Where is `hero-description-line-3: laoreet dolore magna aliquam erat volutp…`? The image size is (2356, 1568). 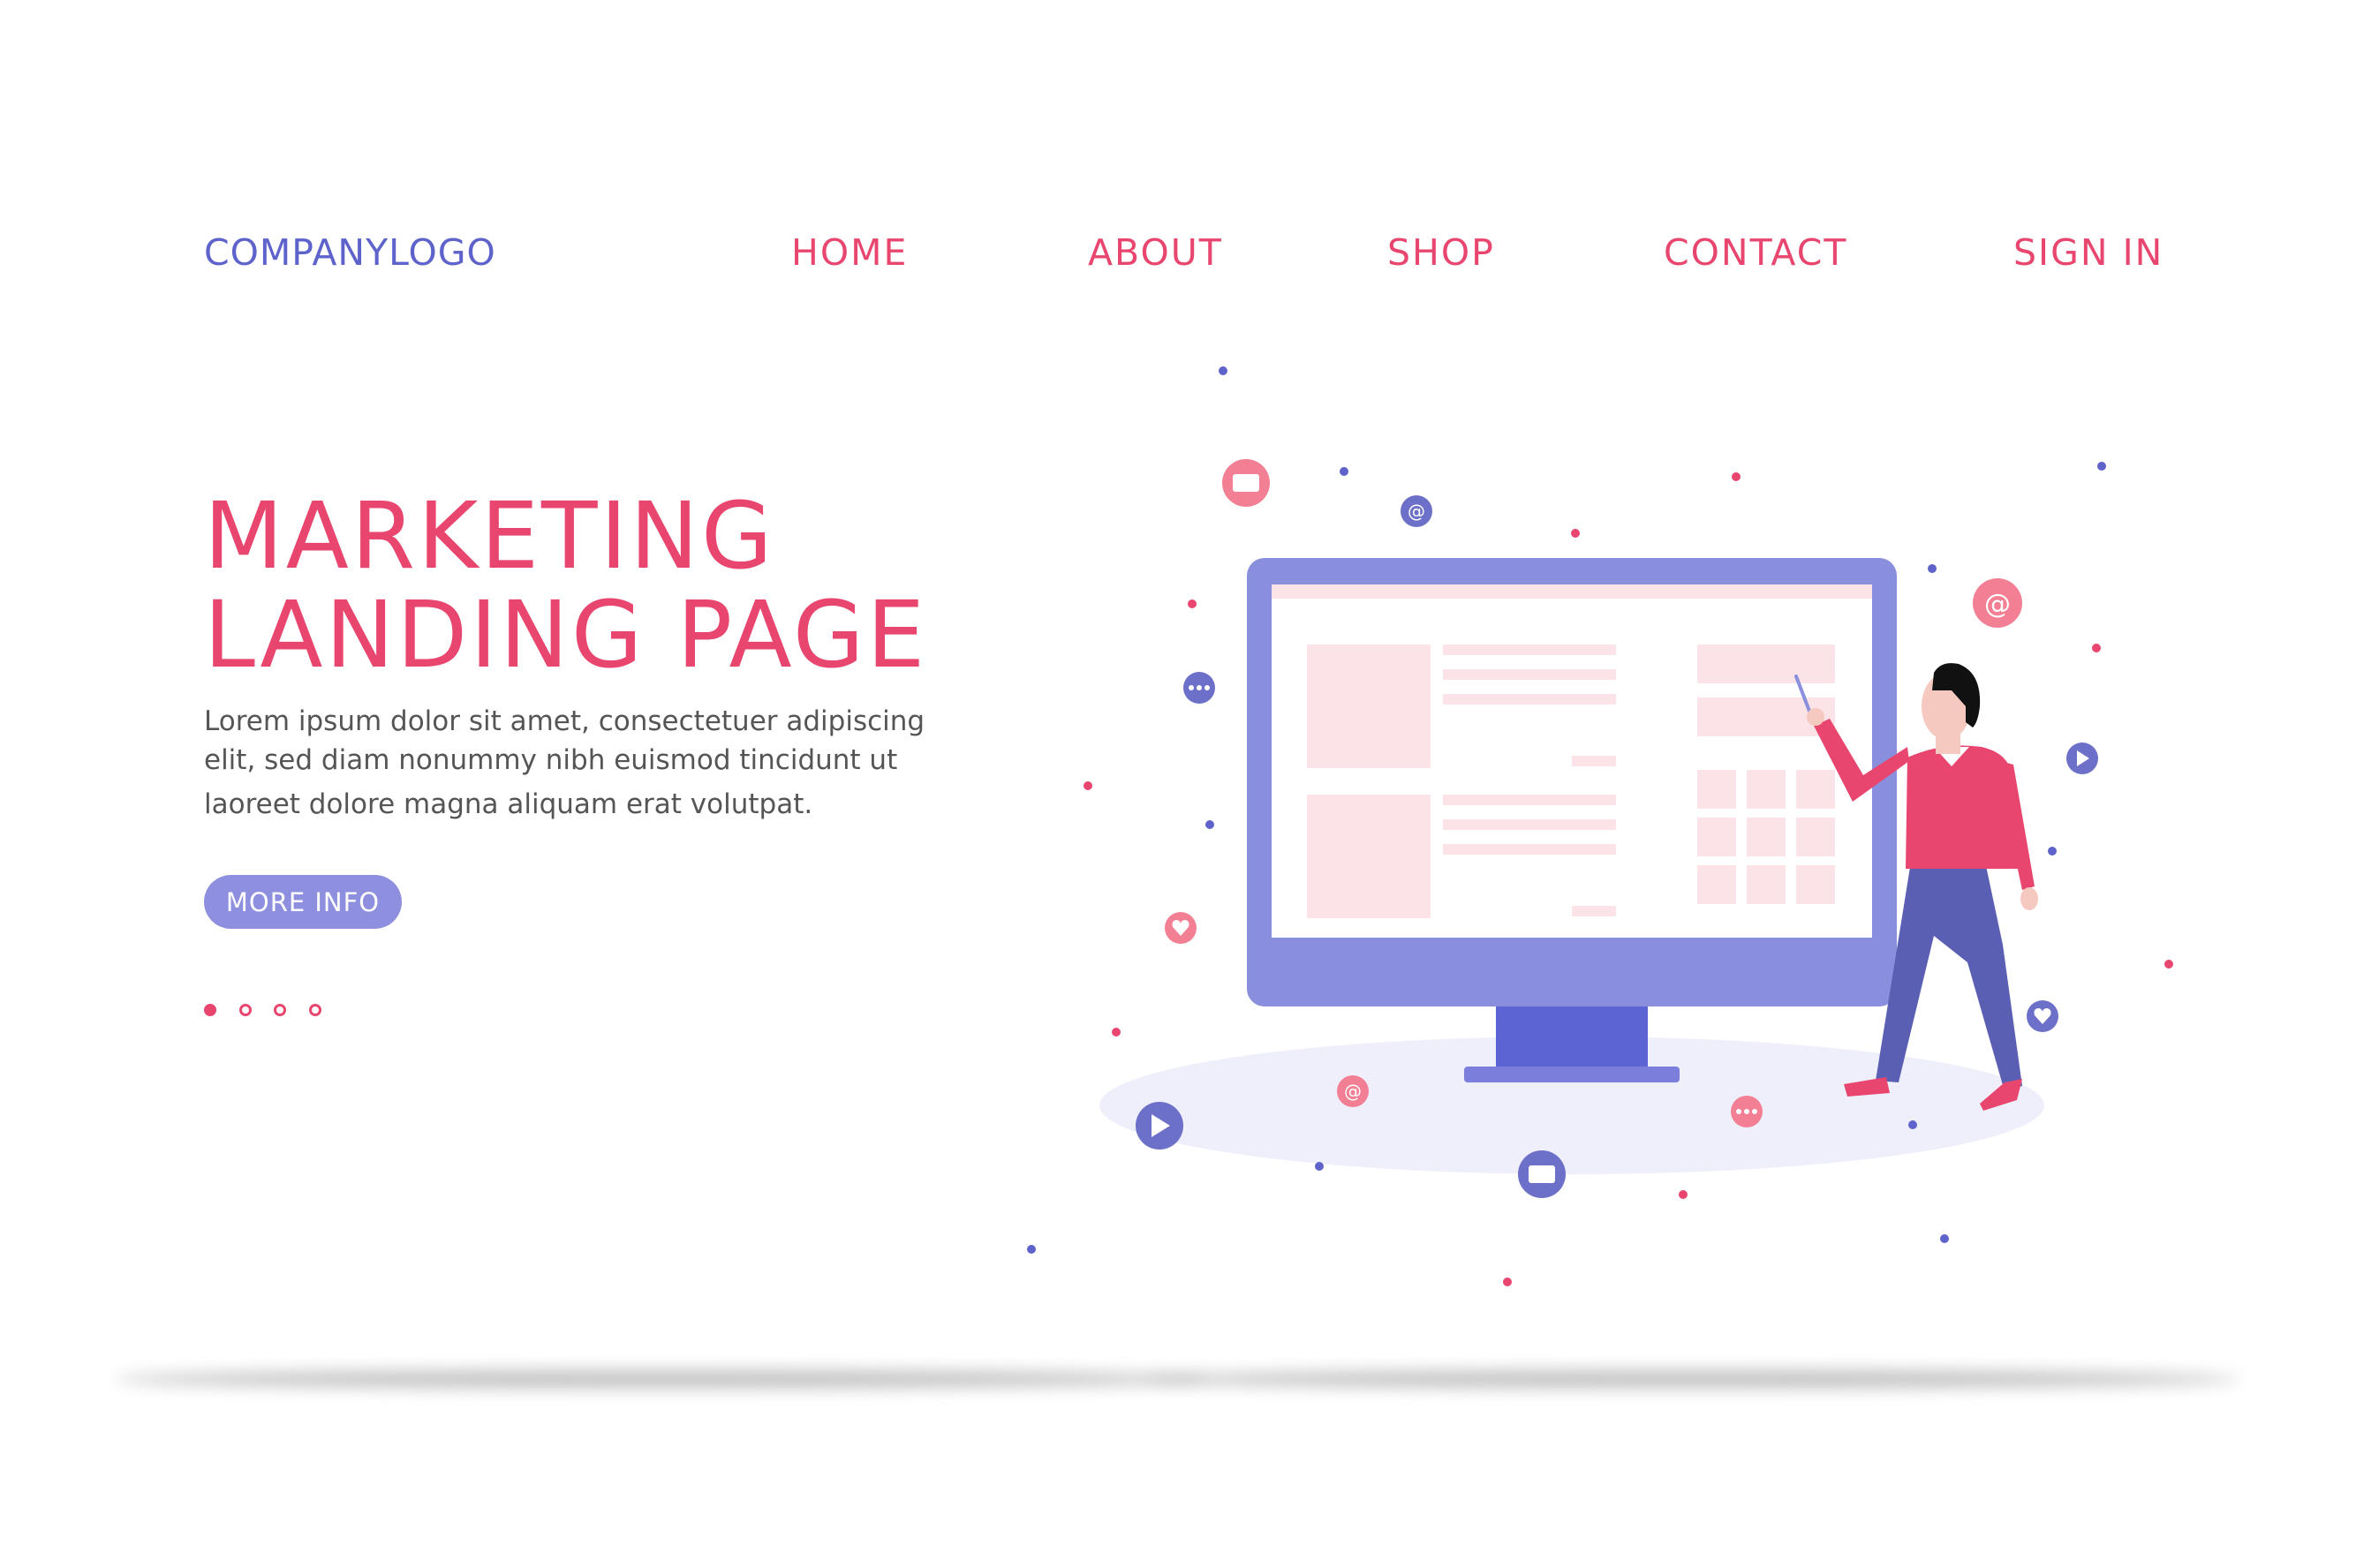 hero-description-line-3: laoreet dolore magna aliquam erat volutp… is located at coordinates (509, 804).